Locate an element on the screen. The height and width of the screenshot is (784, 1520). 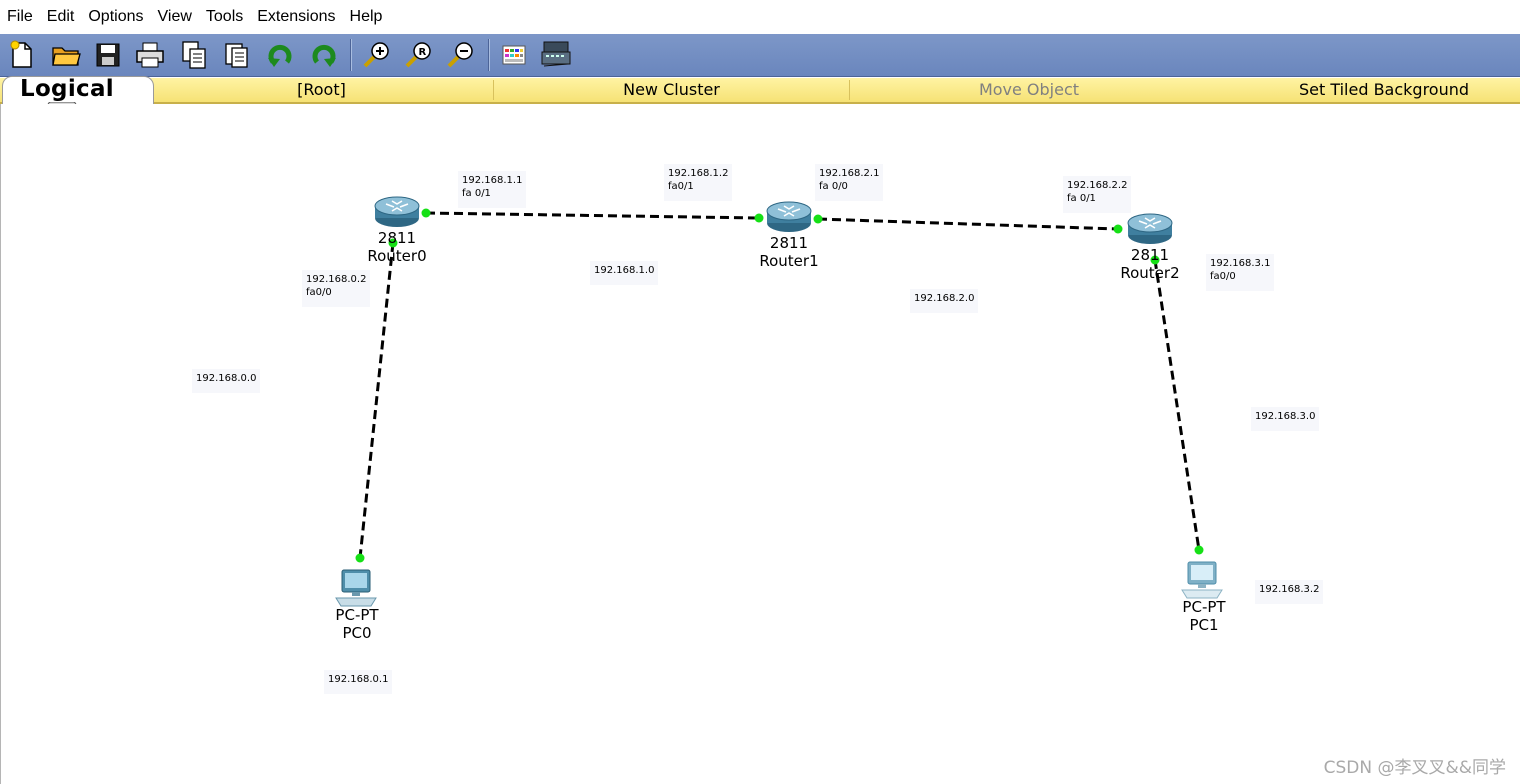
router1-label: 2811 Router1 is located at coordinates (789, 252).